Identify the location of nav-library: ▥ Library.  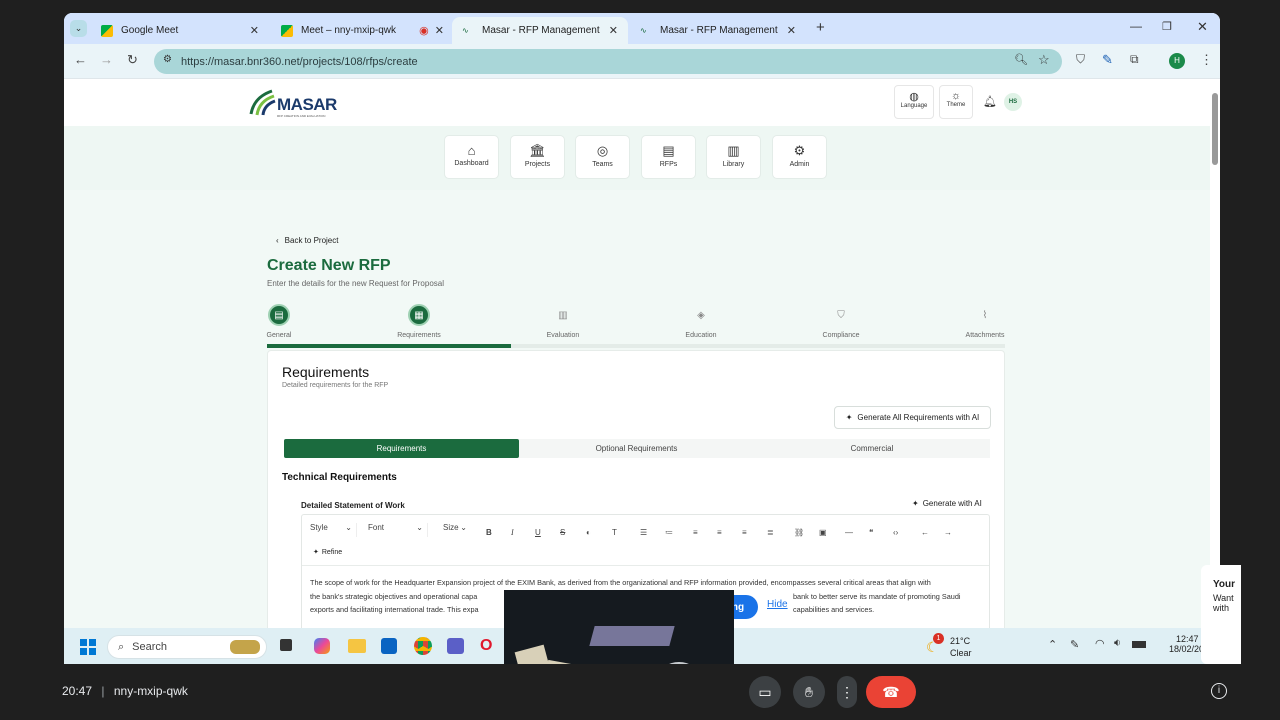
(733, 157).